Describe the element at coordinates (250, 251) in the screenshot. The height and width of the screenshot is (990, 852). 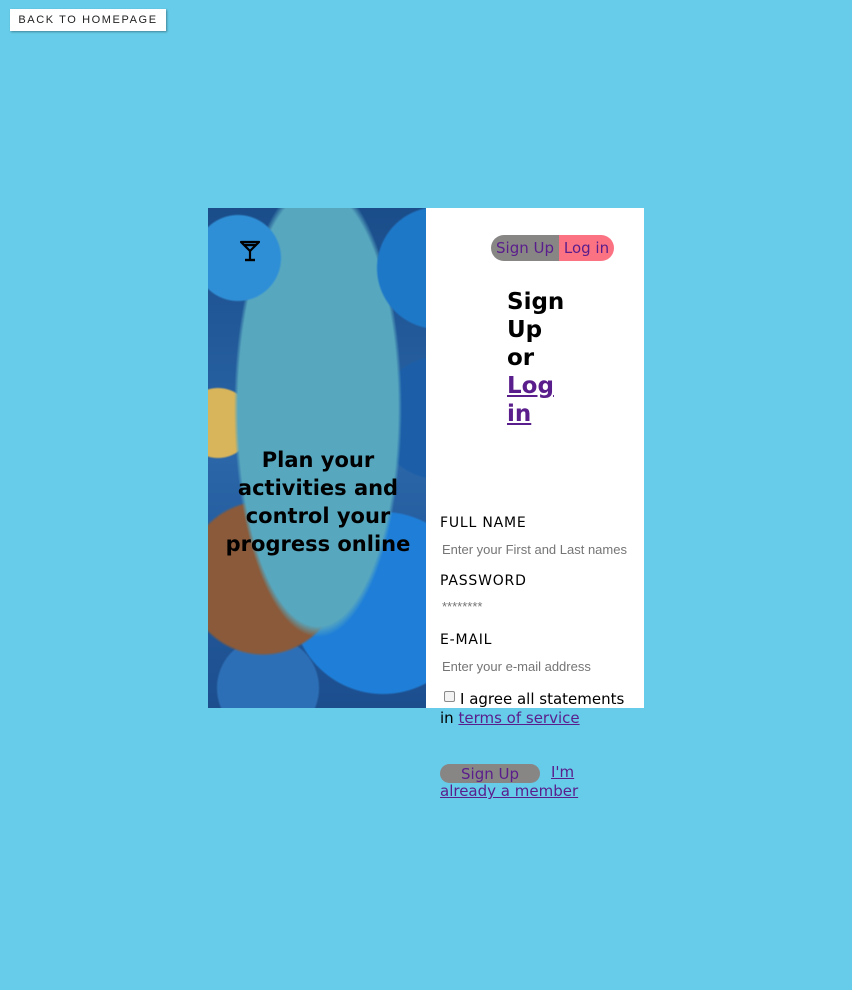
I see `cocktail-icon` at that location.